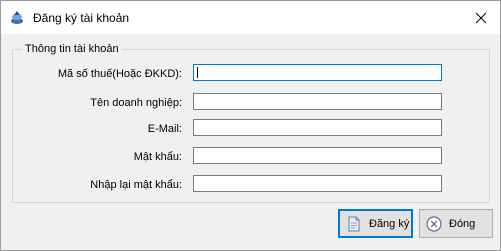 The height and width of the screenshot is (251, 501). Describe the element at coordinates (354, 223) in the screenshot. I see `document-icon` at that location.